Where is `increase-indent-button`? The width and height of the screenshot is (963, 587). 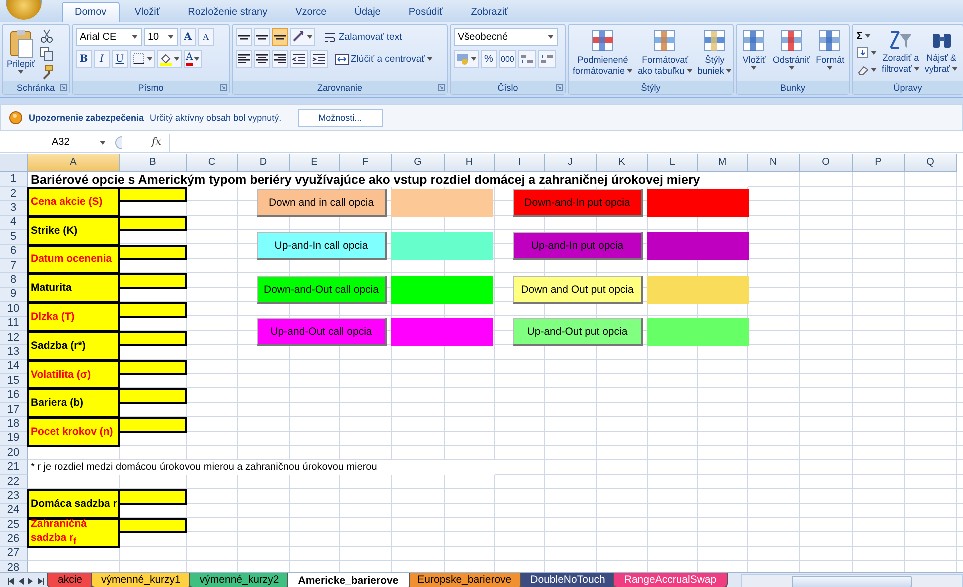
increase-indent-button is located at coordinates (319, 59).